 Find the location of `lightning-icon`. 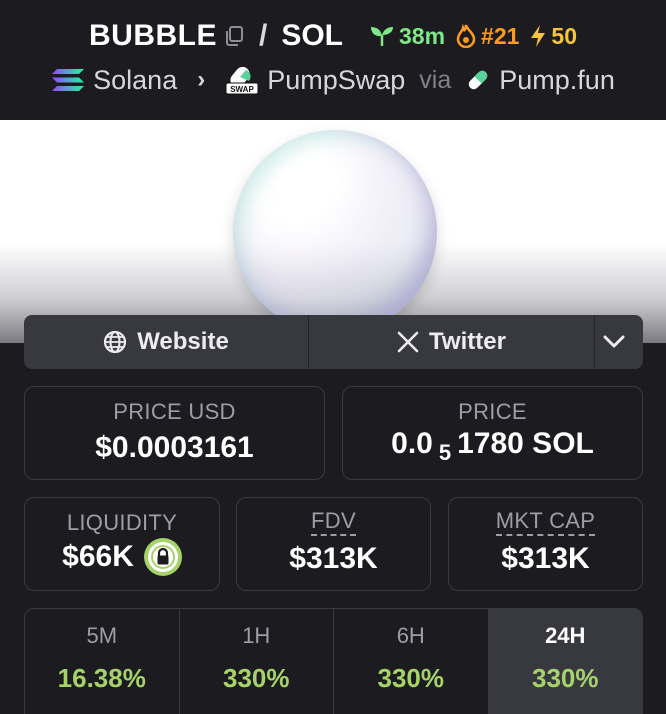

lightning-icon is located at coordinates (538, 36).